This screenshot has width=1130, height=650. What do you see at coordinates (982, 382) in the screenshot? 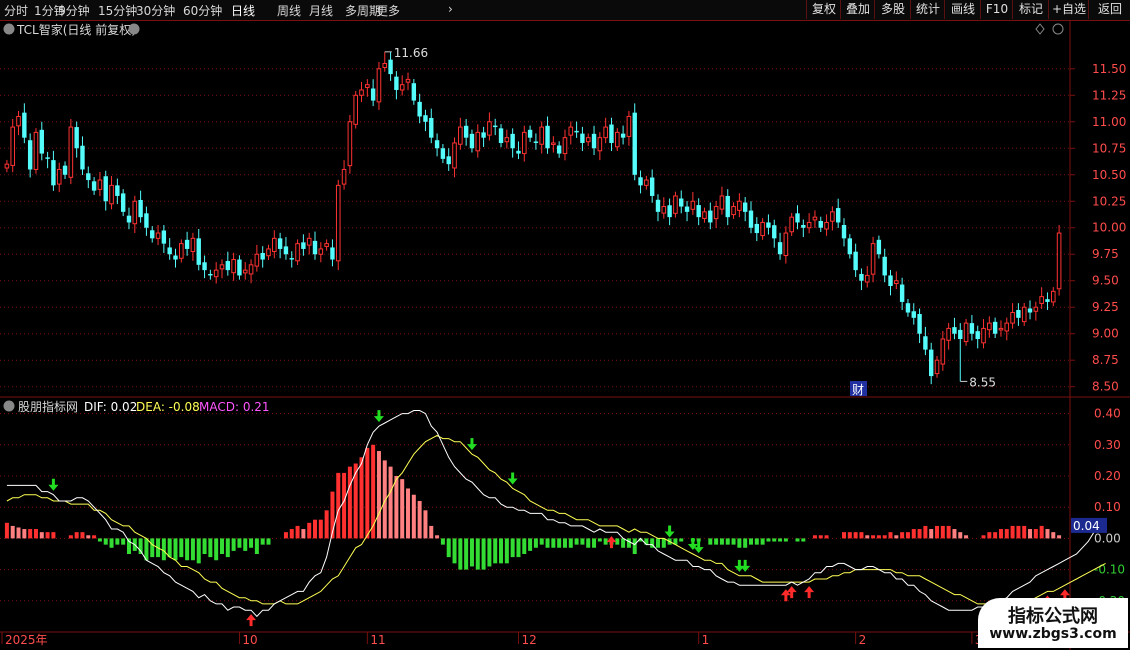
I see `low-price-label: 8.55` at bounding box center [982, 382].